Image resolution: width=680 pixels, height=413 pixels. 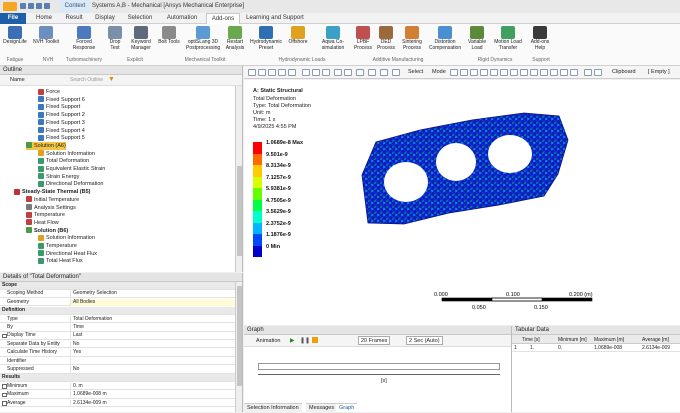 I want to click on motion-load-transfer-button: Motion Load Transfer, so click(x=508, y=38).